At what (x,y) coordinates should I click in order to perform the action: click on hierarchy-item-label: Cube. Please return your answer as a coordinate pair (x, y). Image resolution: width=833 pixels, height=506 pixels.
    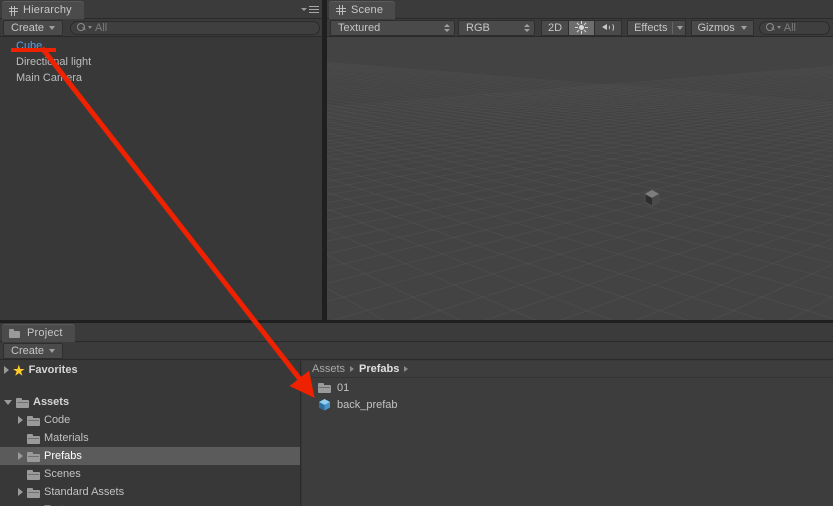
    Looking at the image, I should click on (29, 46).